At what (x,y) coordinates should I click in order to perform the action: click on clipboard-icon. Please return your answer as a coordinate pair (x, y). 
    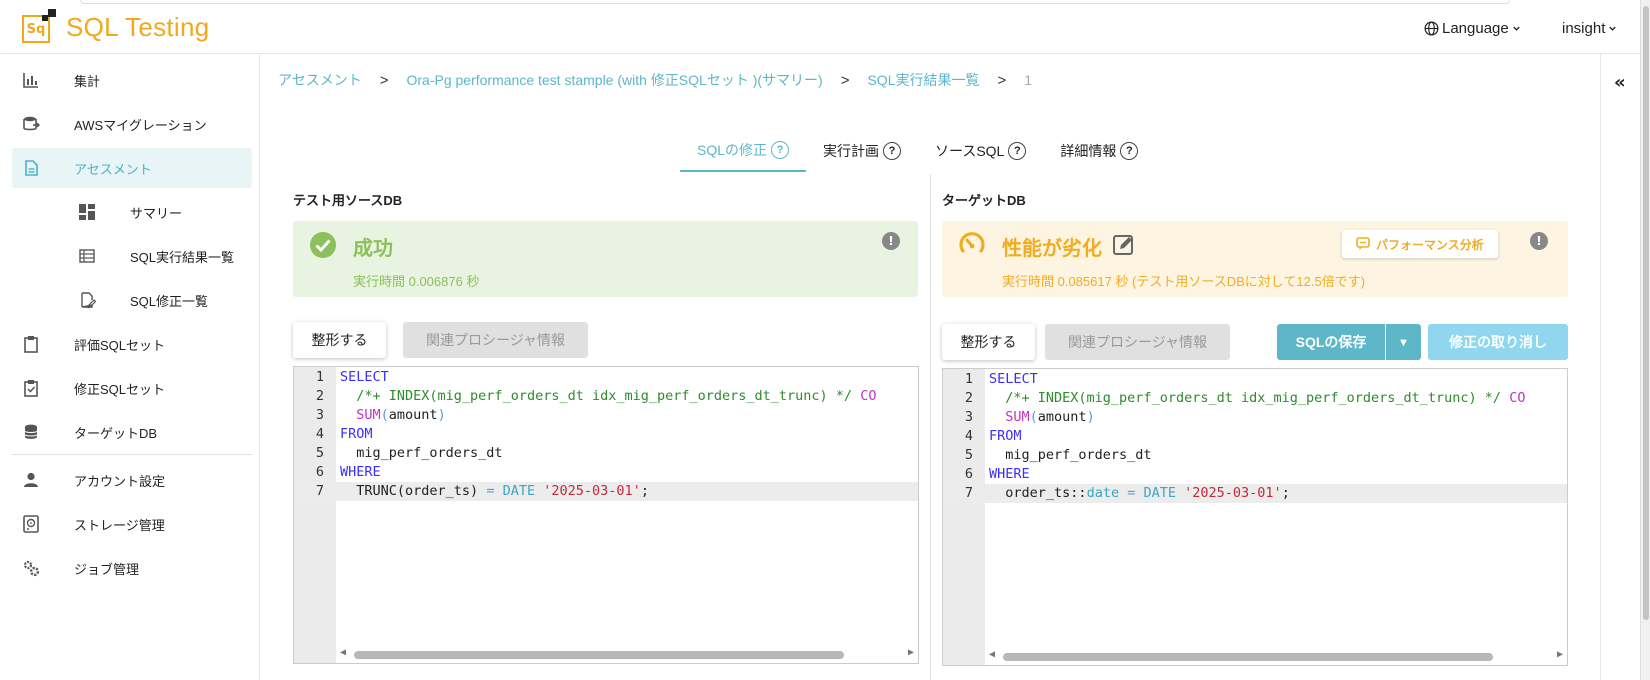
    Looking at the image, I should click on (31, 344).